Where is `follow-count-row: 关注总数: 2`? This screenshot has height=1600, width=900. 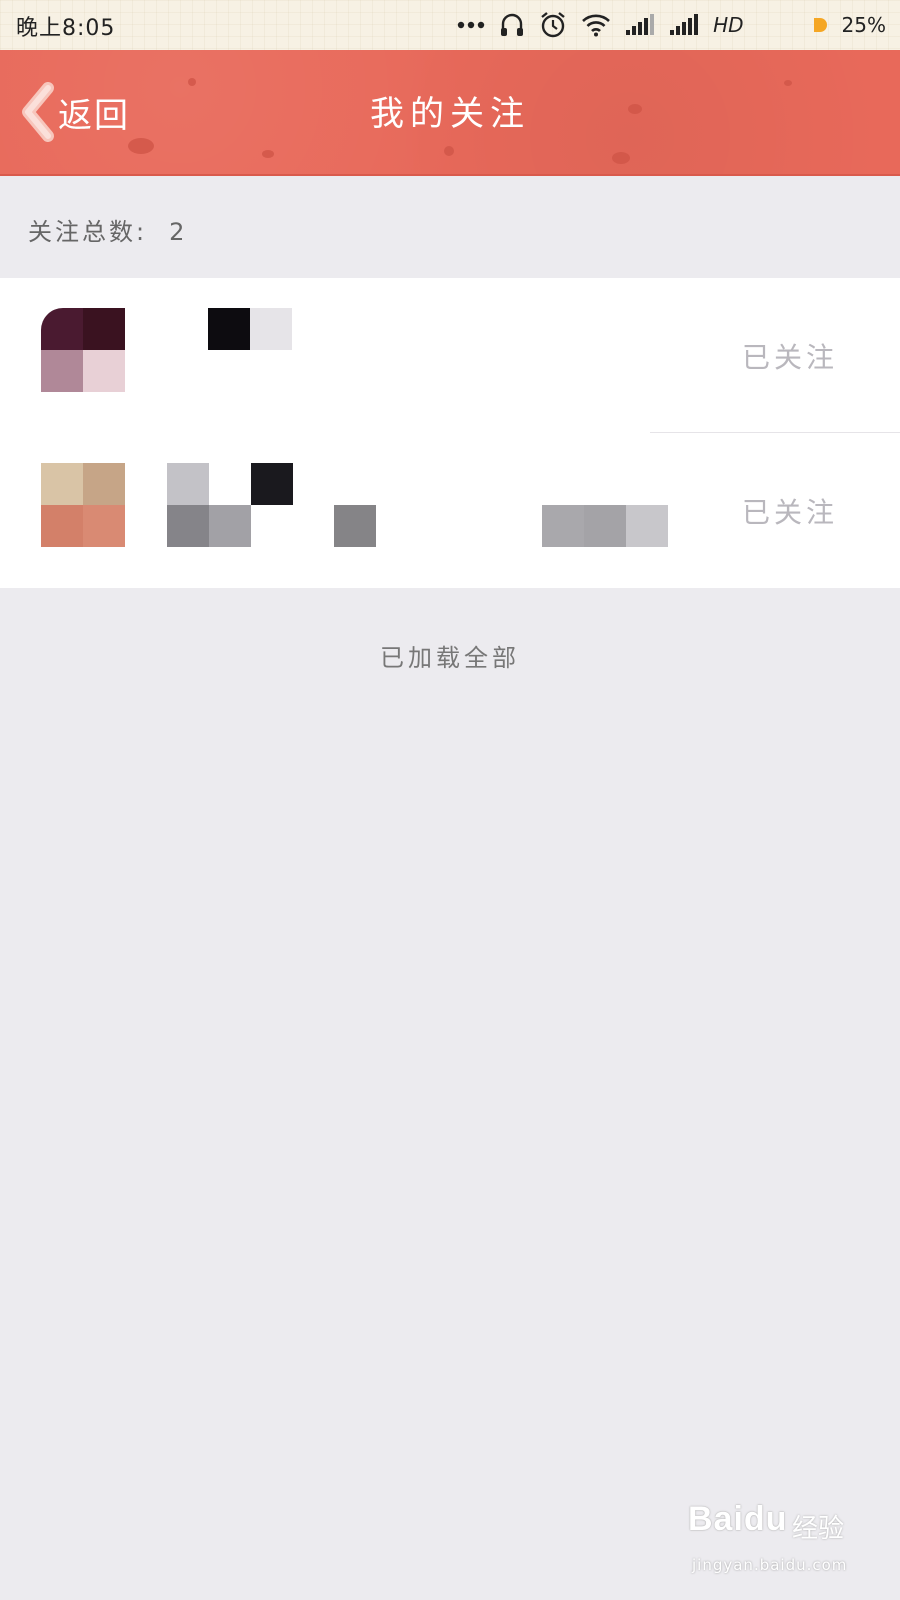 follow-count-row: 关注总数: 2 is located at coordinates (107, 229).